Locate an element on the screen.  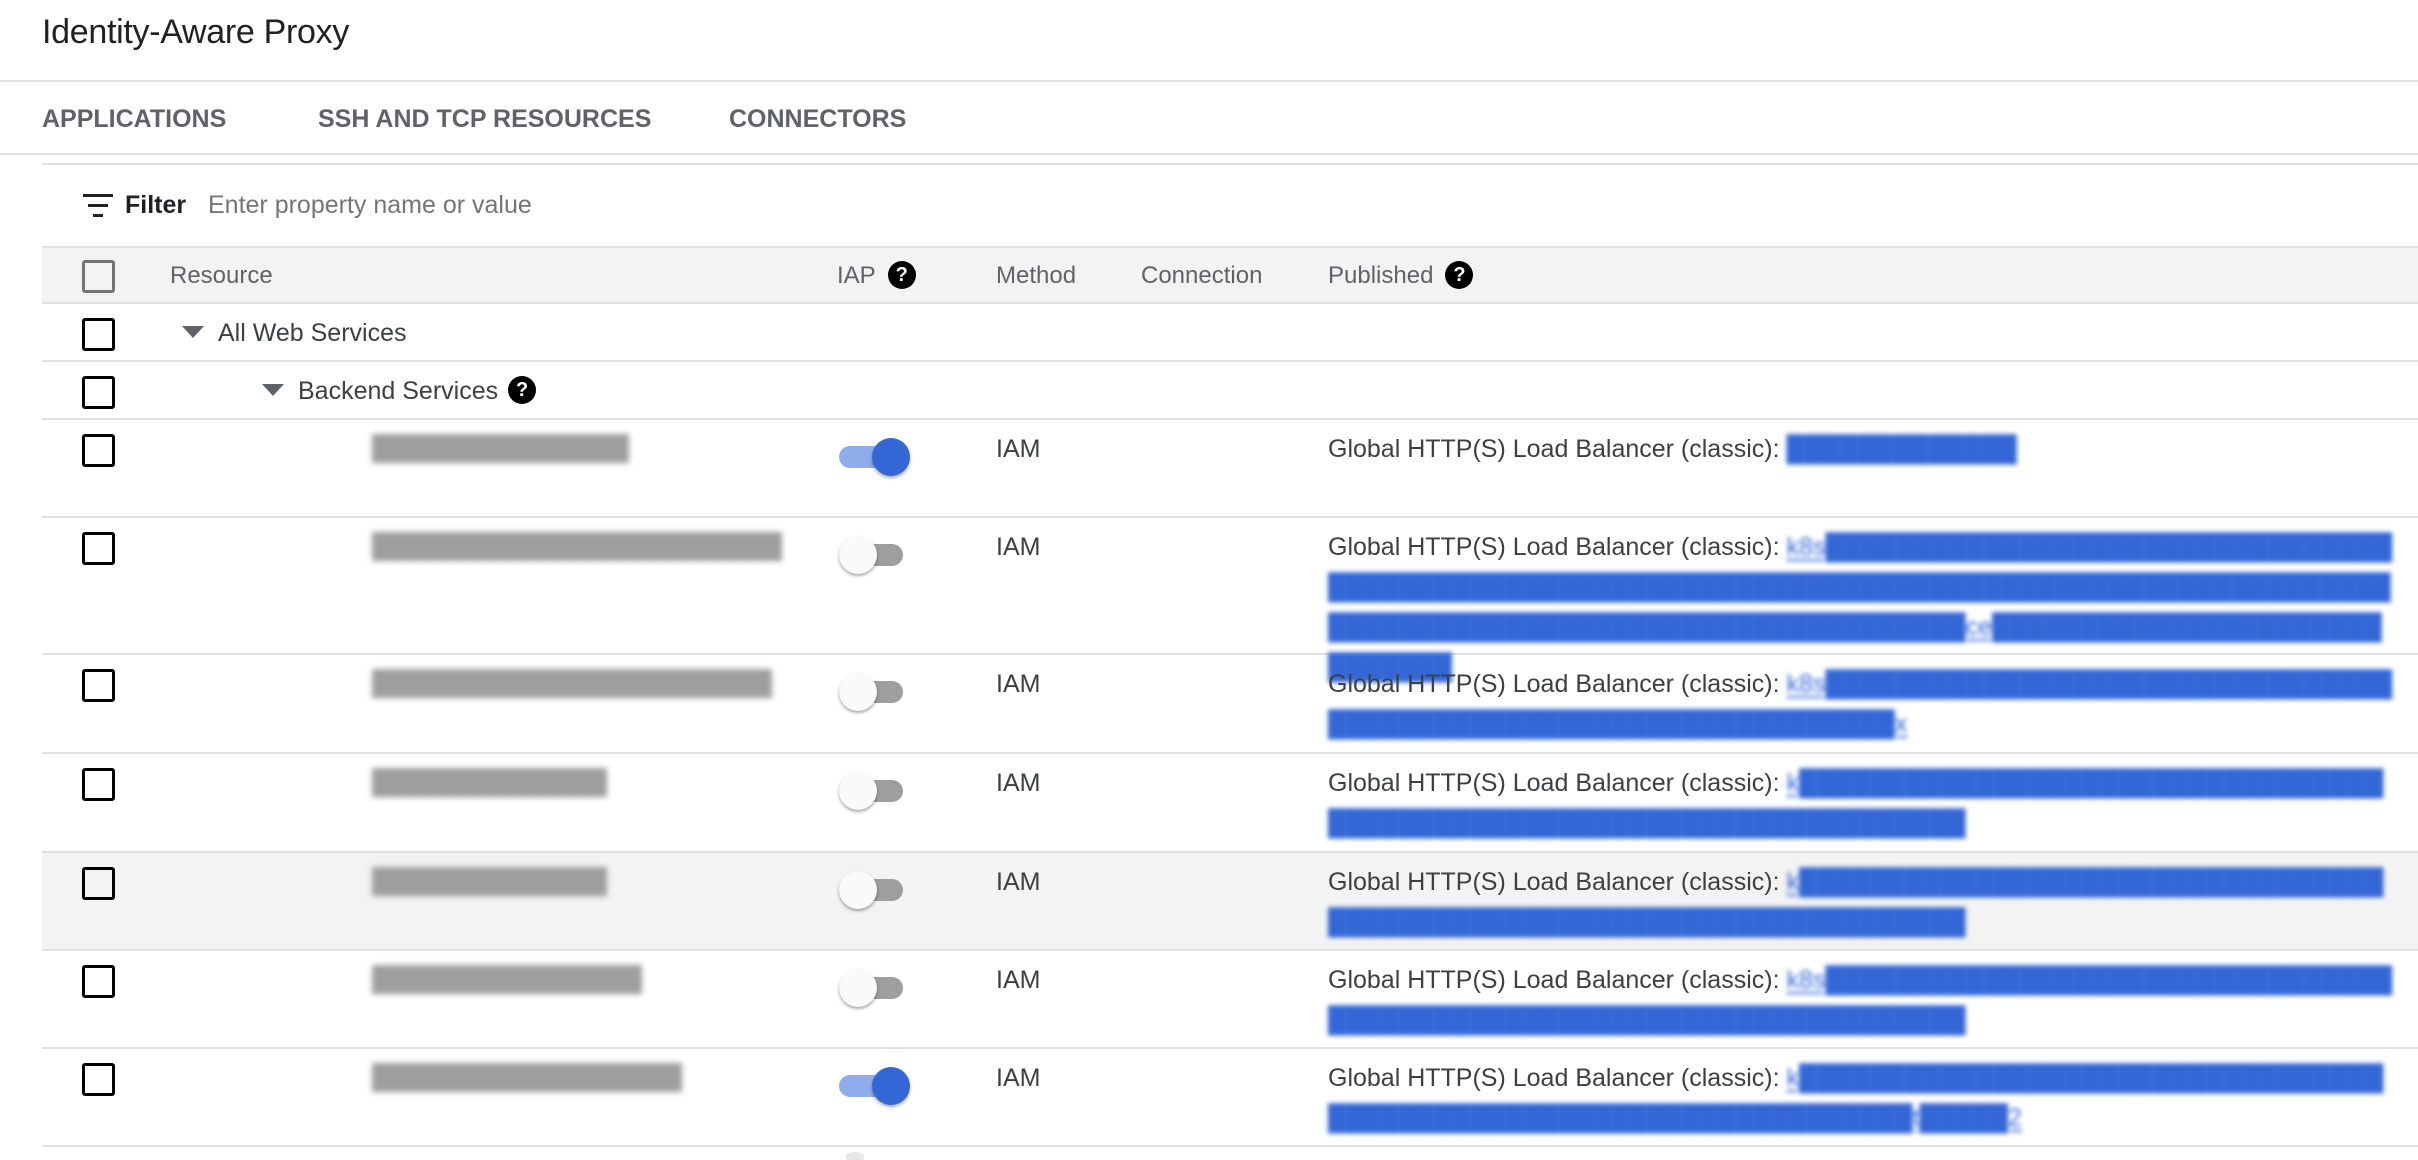
column-header-published-label: Published is located at coordinates (1380, 275).